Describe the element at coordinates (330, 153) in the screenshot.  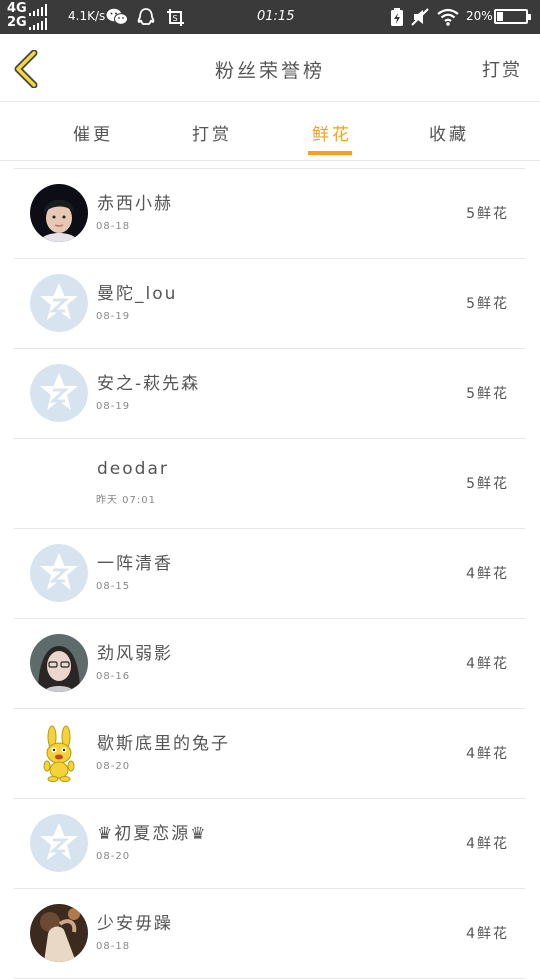
I see `active-tab-indicator` at that location.